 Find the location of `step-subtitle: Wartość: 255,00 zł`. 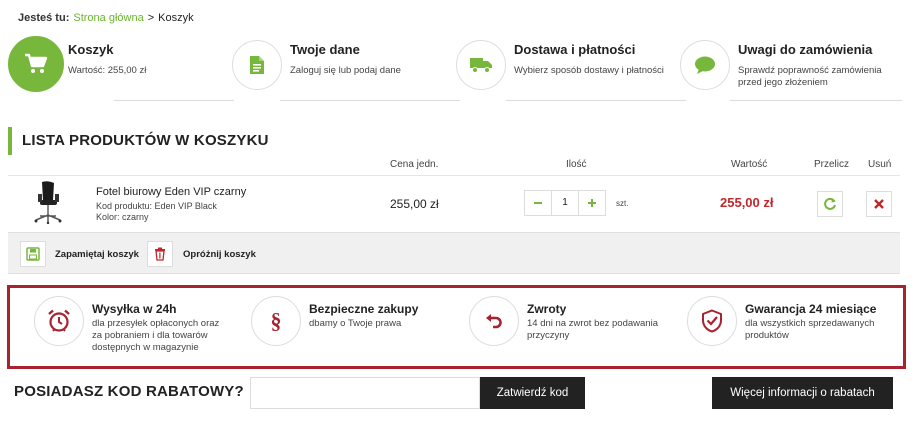

step-subtitle: Wartość: 255,00 zł is located at coordinates (107, 70).